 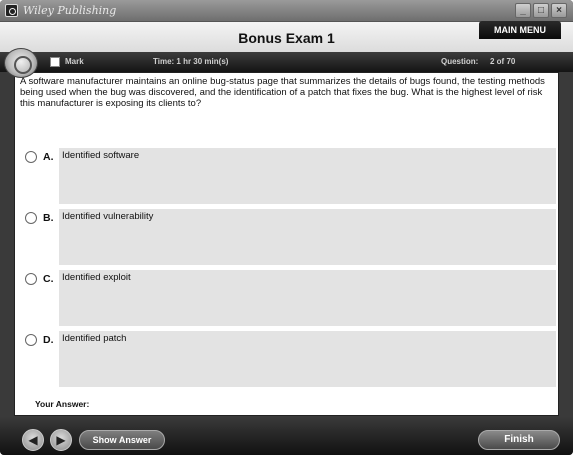 What do you see at coordinates (559, 10) in the screenshot?
I see `close-button: ×` at bounding box center [559, 10].